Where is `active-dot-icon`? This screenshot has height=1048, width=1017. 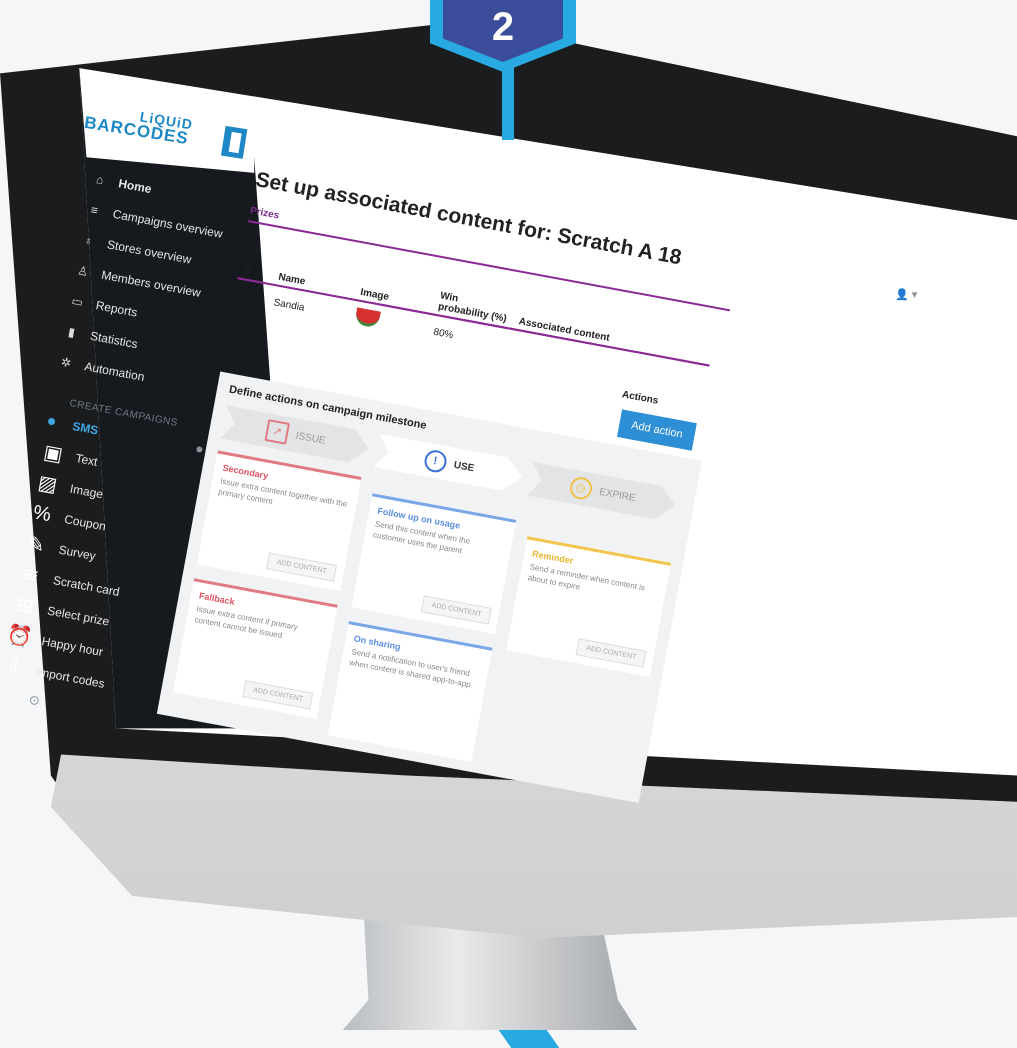
active-dot-icon is located at coordinates (51, 421).